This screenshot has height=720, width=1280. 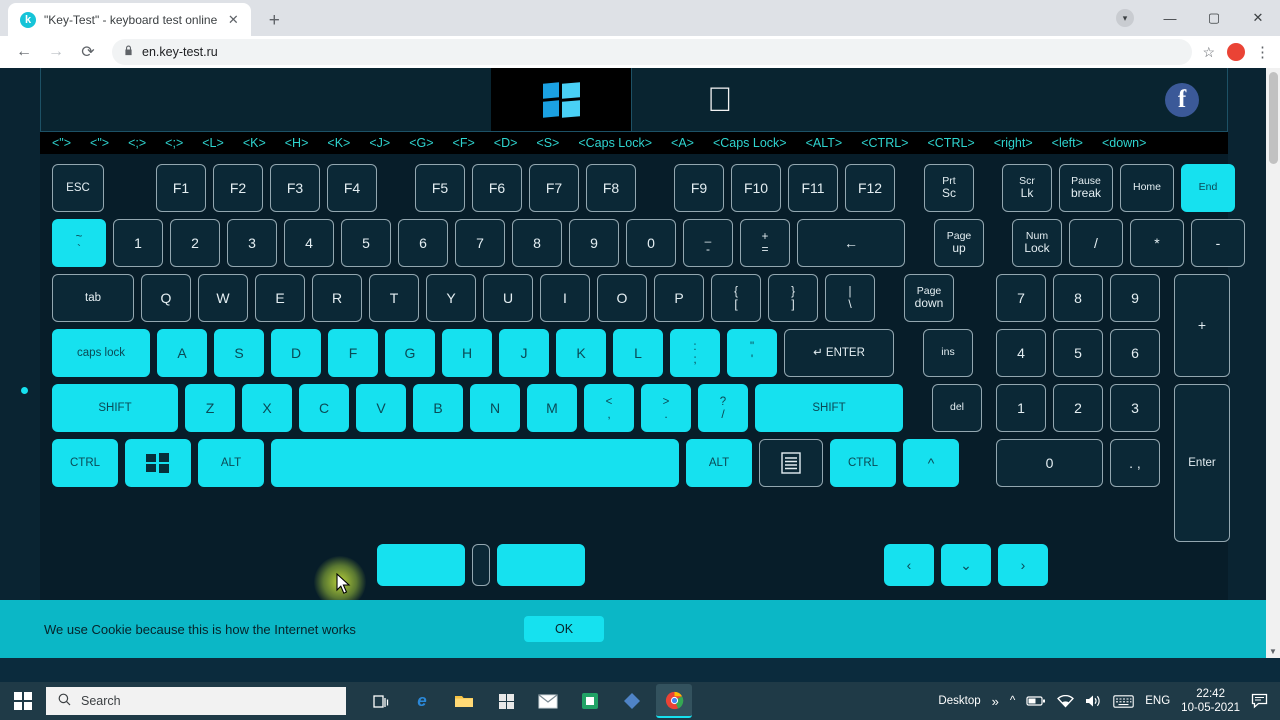 I want to click on key-blank, so click(x=475, y=463).